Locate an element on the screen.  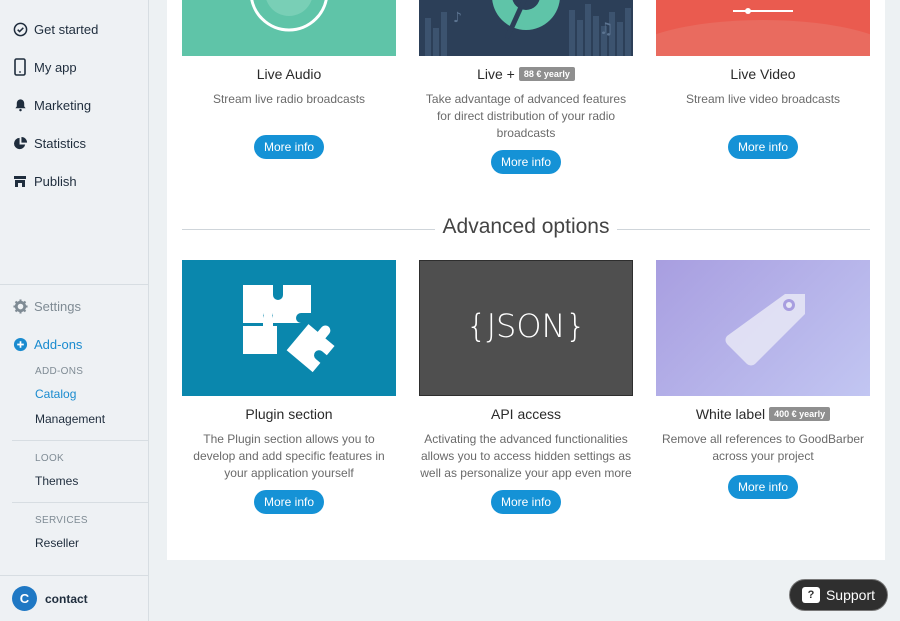
phone-icon is located at coordinates (20, 67).